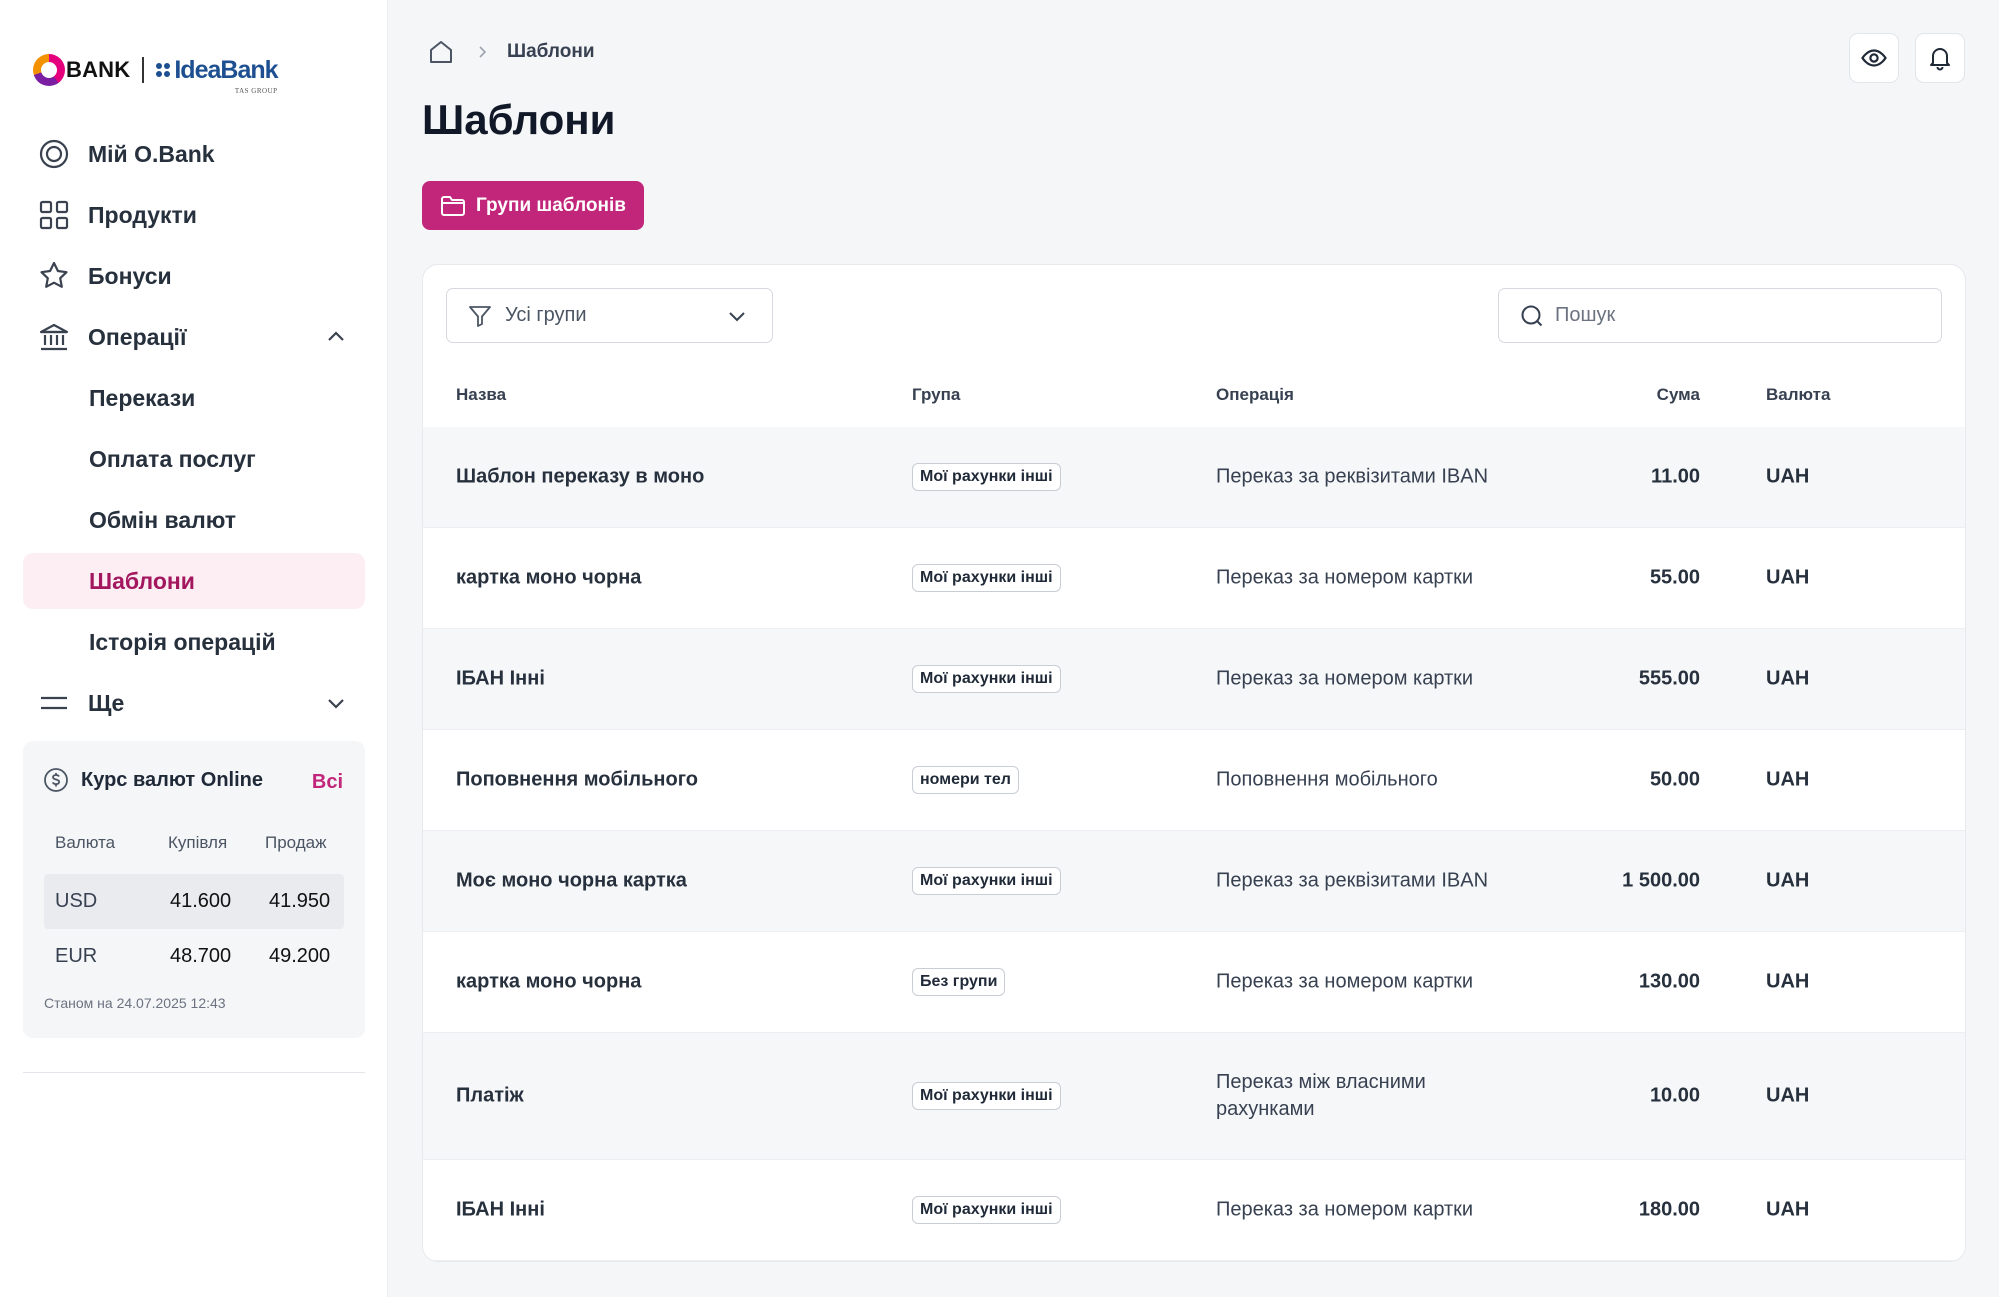 The image size is (1999, 1297). I want to click on visibility-button, so click(1874, 58).